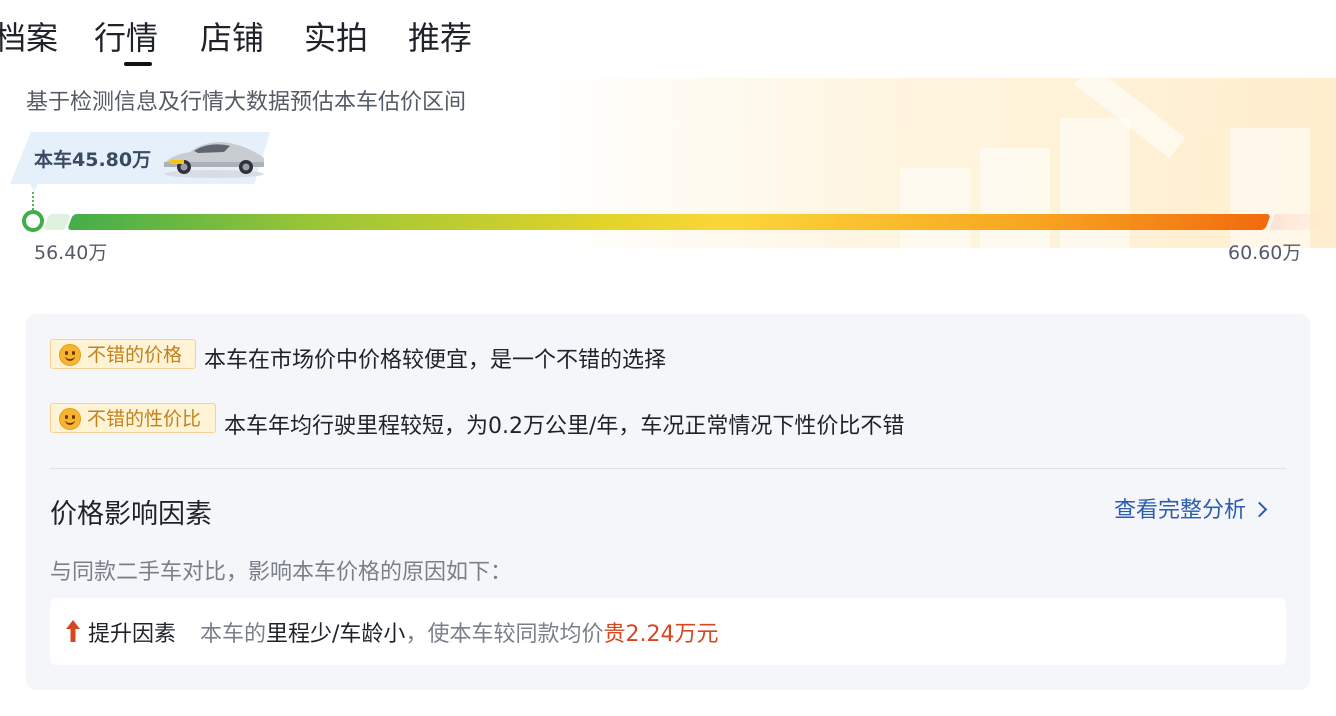 The image size is (1336, 716). What do you see at coordinates (1180, 510) in the screenshot?
I see `view-full-analysis-label: 查看完整分析` at bounding box center [1180, 510].